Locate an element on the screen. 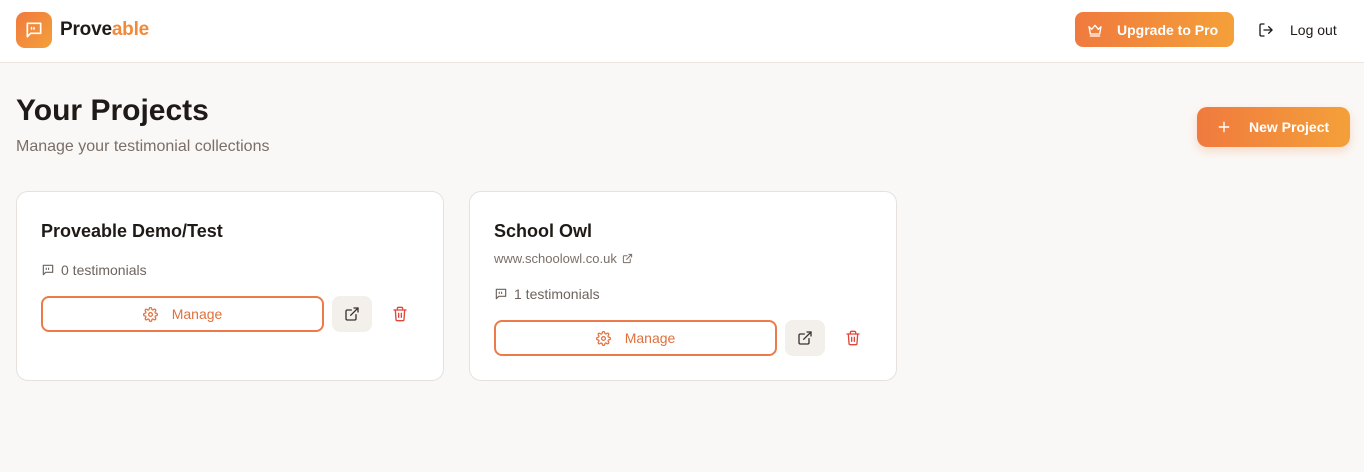 Image resolution: width=1364 pixels, height=472 pixels. plus-icon is located at coordinates (1224, 127).